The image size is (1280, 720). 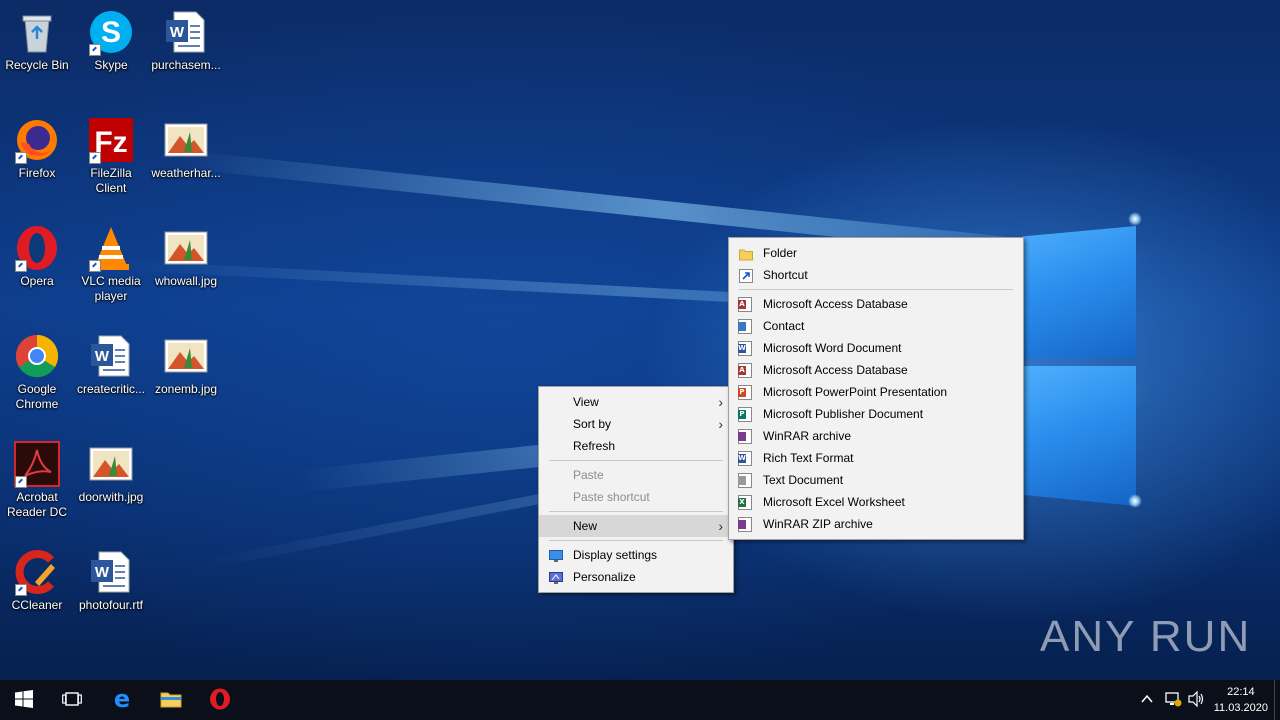 What do you see at coordinates (636, 577) in the screenshot?
I see `menu-item-personalize: Personalize` at bounding box center [636, 577].